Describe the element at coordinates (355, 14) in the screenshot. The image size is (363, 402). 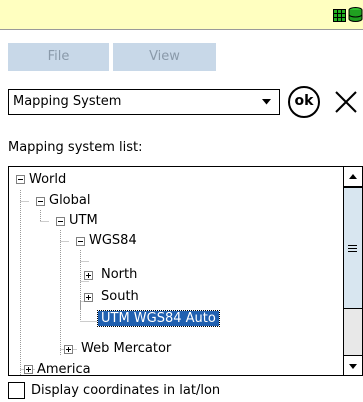
I see `database-icon` at that location.